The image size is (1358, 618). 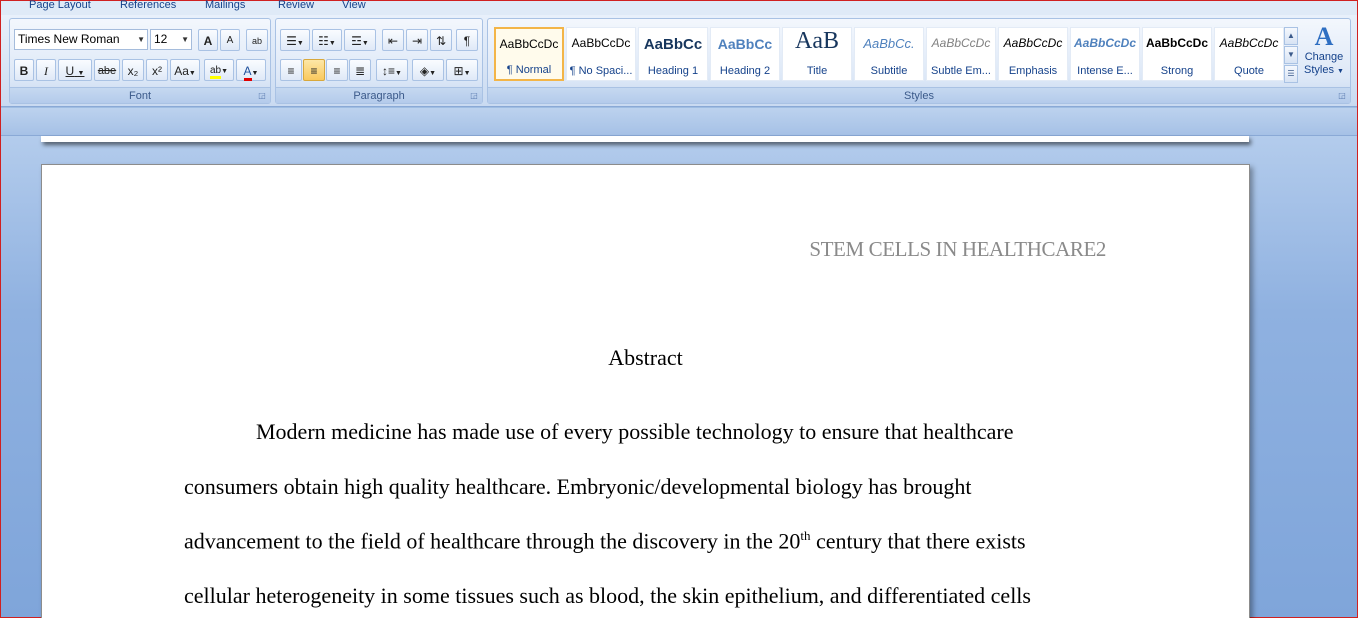 What do you see at coordinates (337, 70) in the screenshot?
I see `align-right-button: ≡` at bounding box center [337, 70].